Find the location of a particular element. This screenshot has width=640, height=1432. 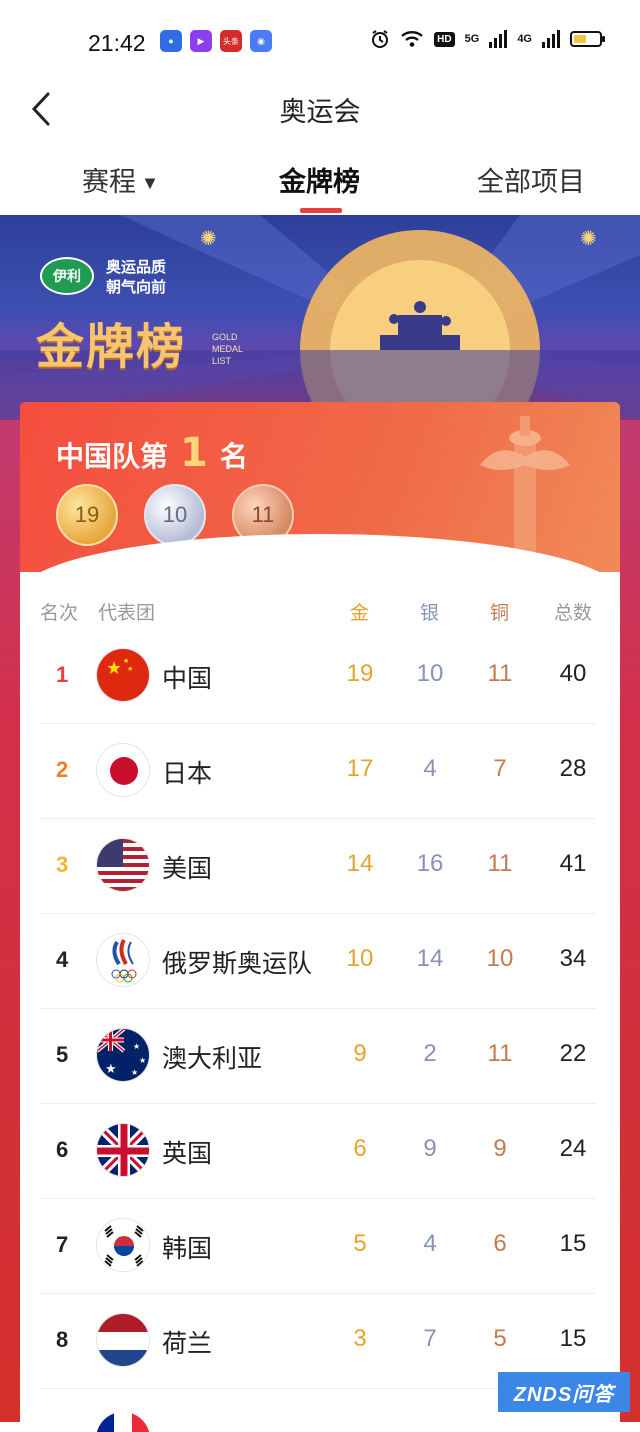

toutiao-app-icon: 头条 is located at coordinates (231, 41).